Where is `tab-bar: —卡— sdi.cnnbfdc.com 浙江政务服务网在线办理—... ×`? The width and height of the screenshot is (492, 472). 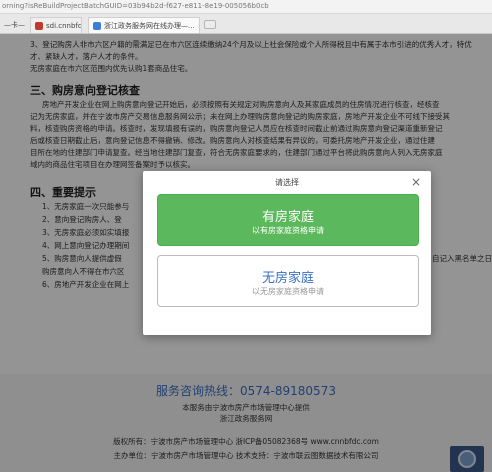
tab-bar: —卡— sdi.cnnbfdc.com 浙江政务服务网在线办理—... × is located at coordinates (246, 24).